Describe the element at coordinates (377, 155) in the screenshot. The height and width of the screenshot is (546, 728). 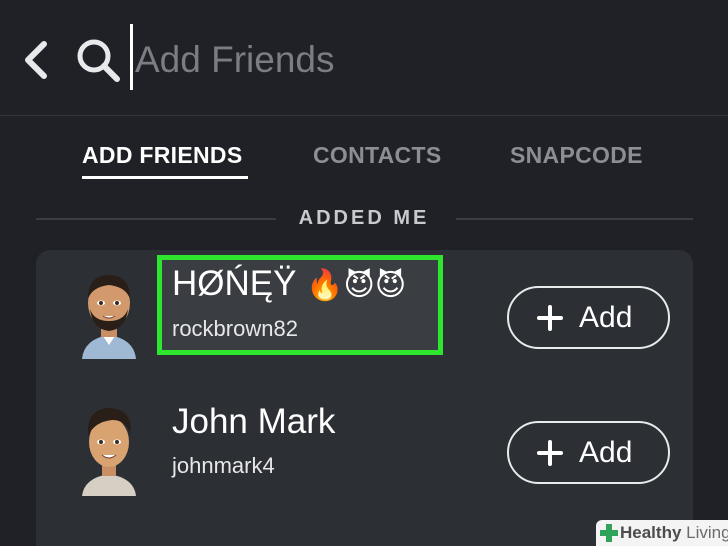
I see `tab-contacts: CONTACTS` at that location.